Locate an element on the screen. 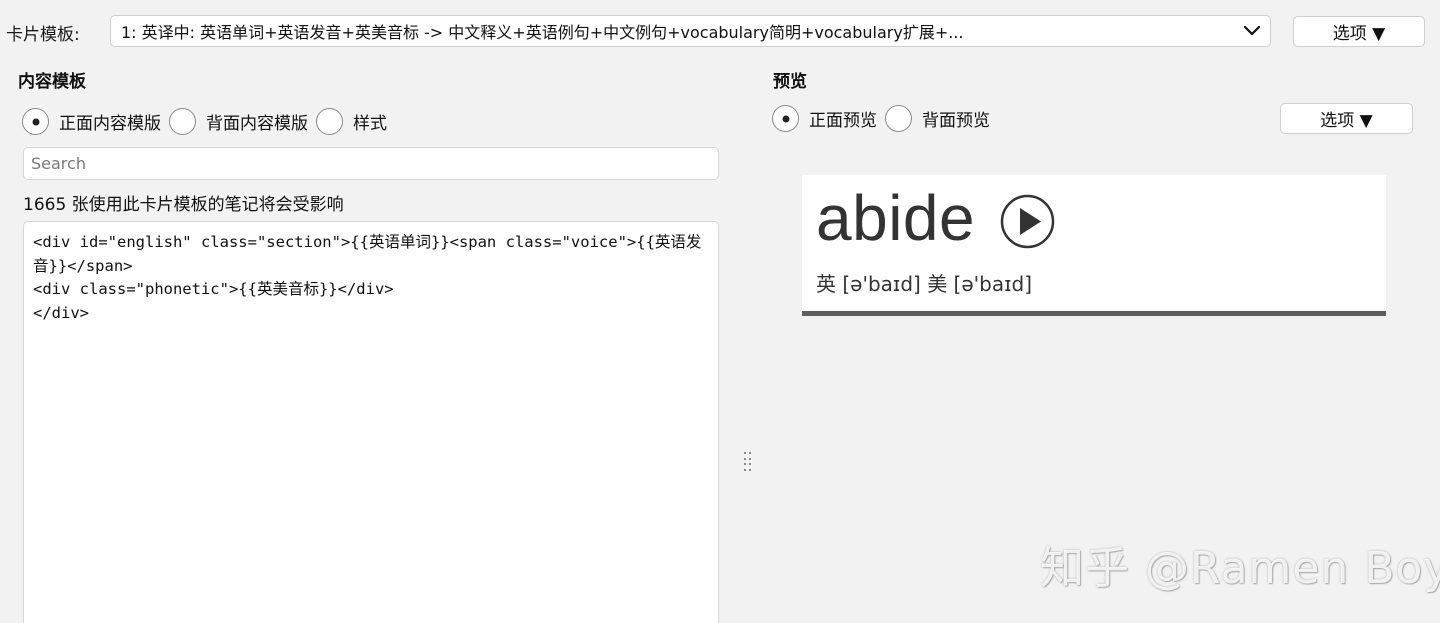 The image size is (1440, 623). content-template-heading: 内容模板 is located at coordinates (52, 82).